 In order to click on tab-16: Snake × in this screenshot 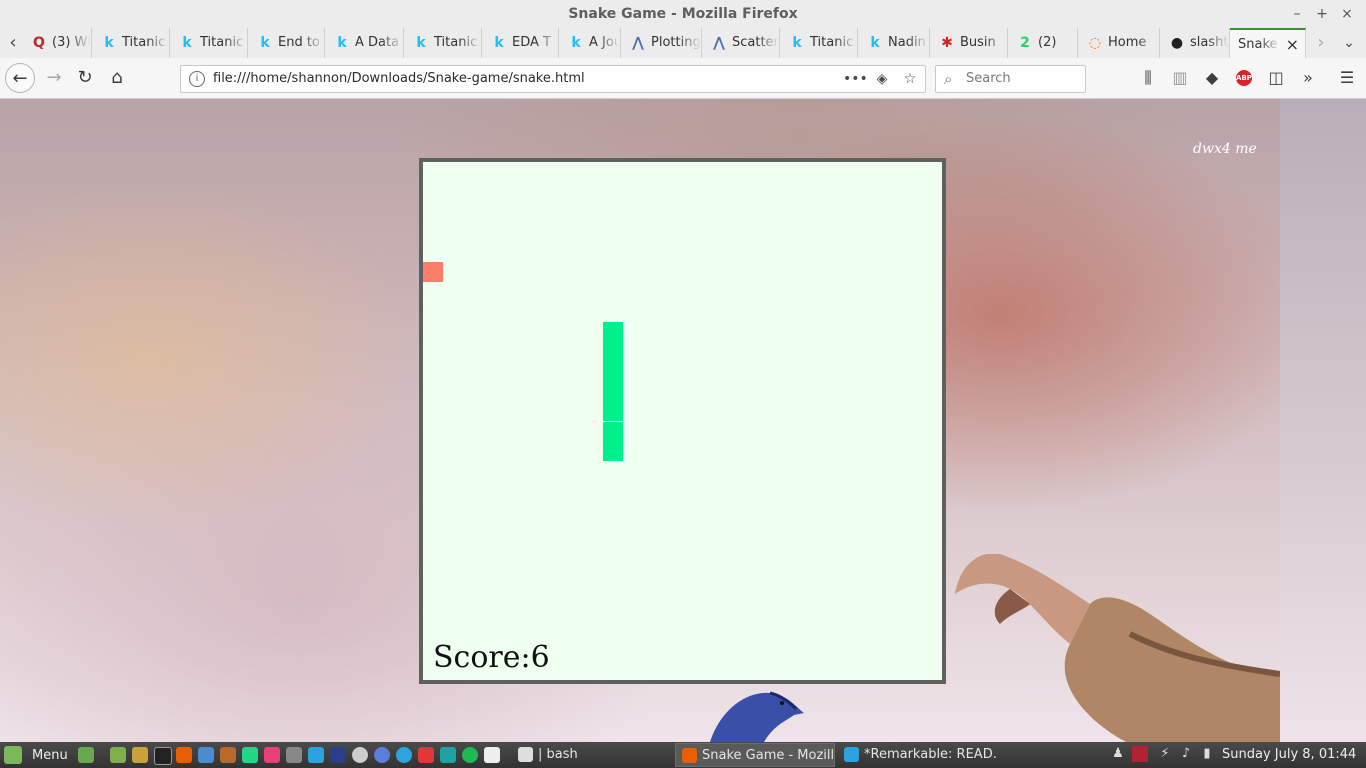, I will do `click(1268, 43)`.